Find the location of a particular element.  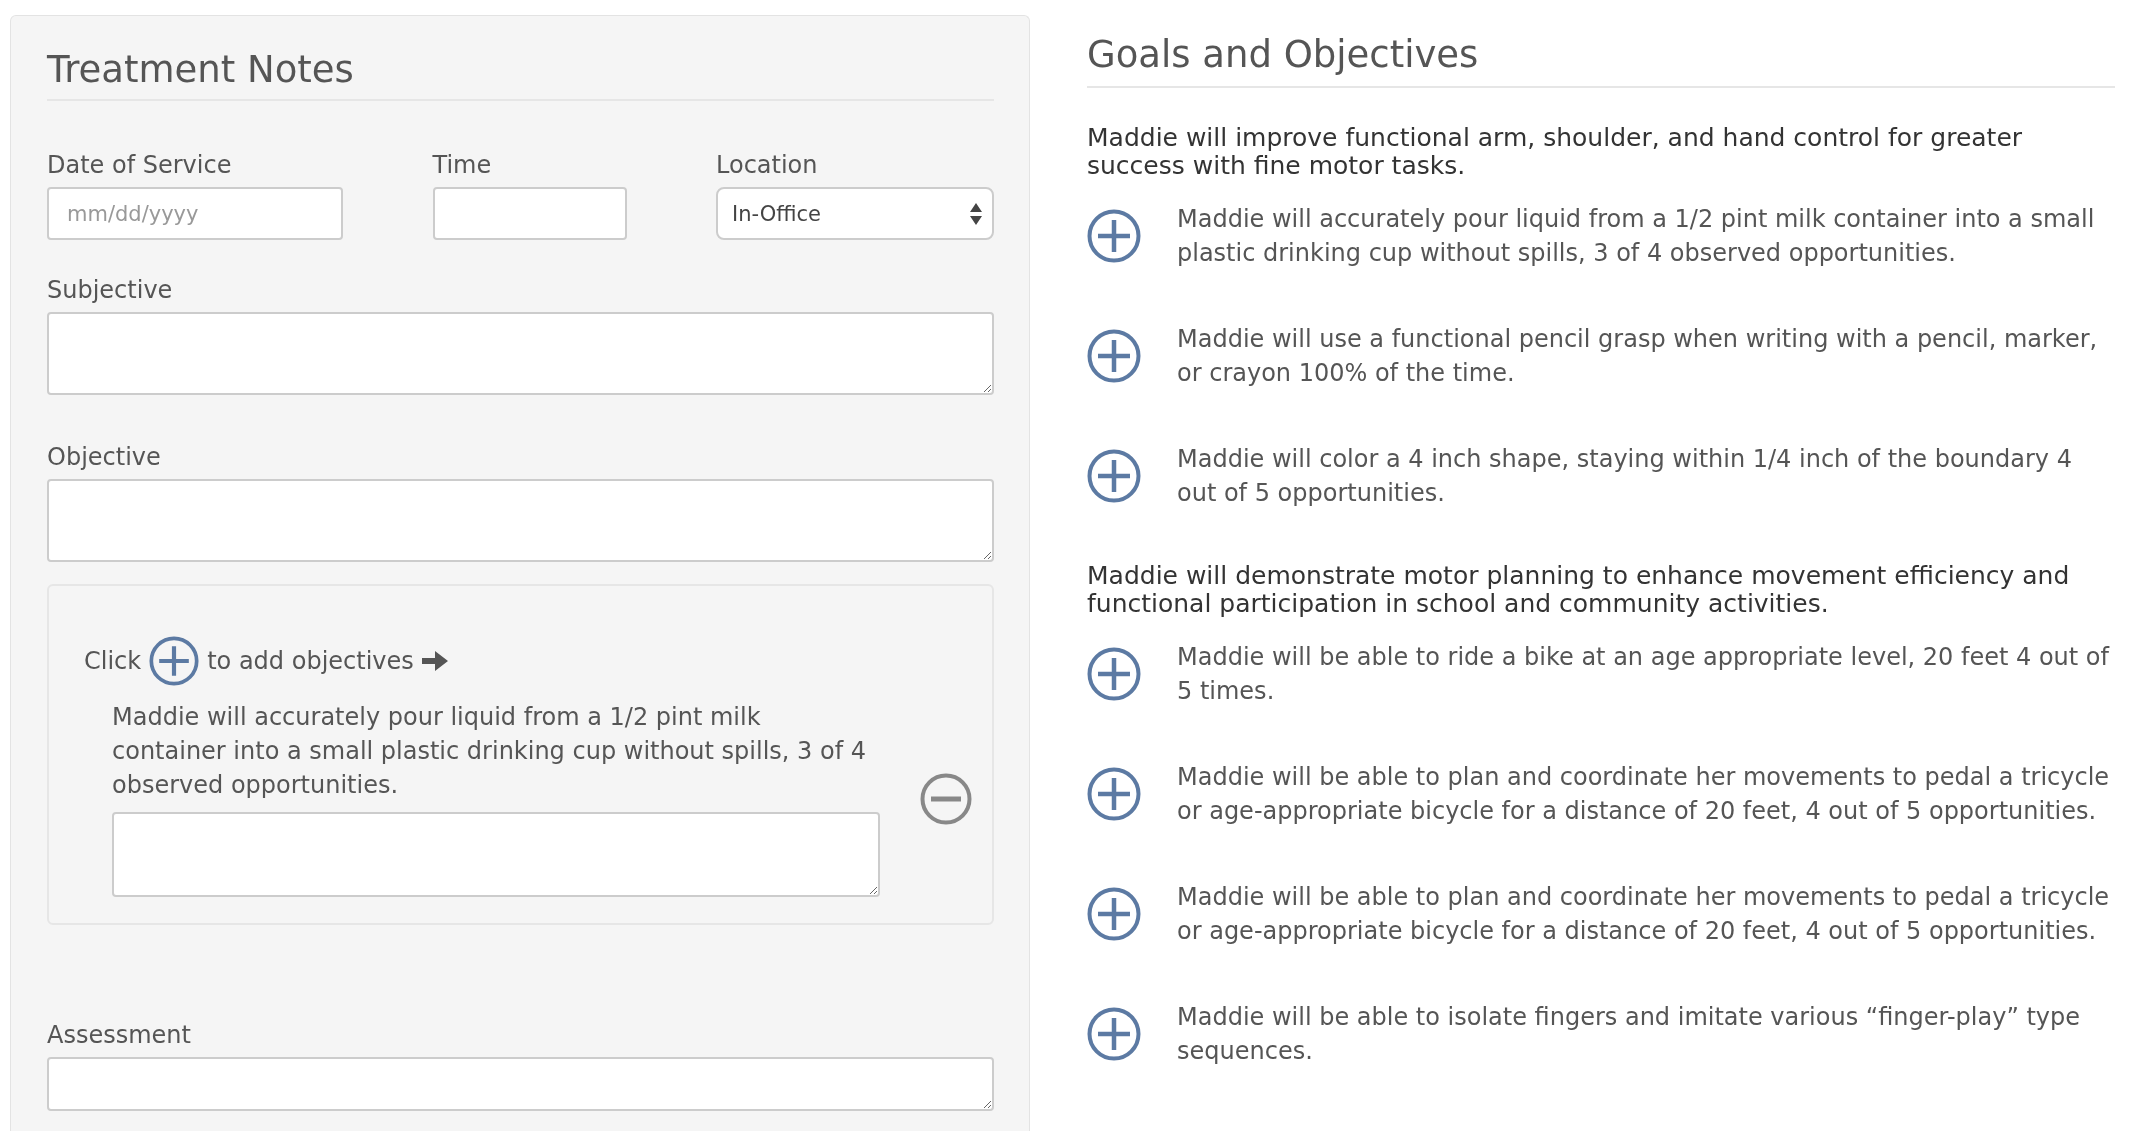

arrow-right-icon is located at coordinates (434, 661).